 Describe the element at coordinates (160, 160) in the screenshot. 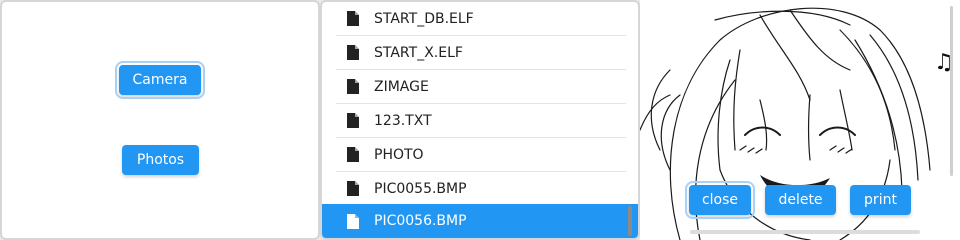

I see `photos-button: Photos` at that location.